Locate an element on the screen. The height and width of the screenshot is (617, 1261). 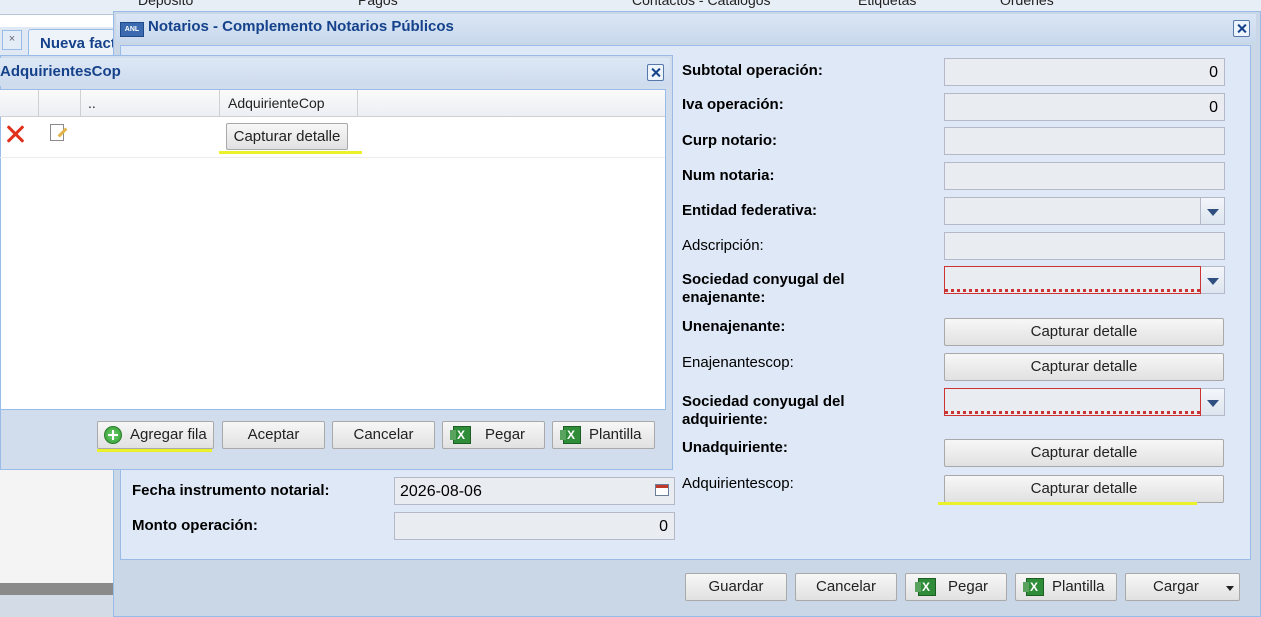
sociedad-adquiriente-label: Sociedad conyugal del adquiriente: is located at coordinates (763, 410).